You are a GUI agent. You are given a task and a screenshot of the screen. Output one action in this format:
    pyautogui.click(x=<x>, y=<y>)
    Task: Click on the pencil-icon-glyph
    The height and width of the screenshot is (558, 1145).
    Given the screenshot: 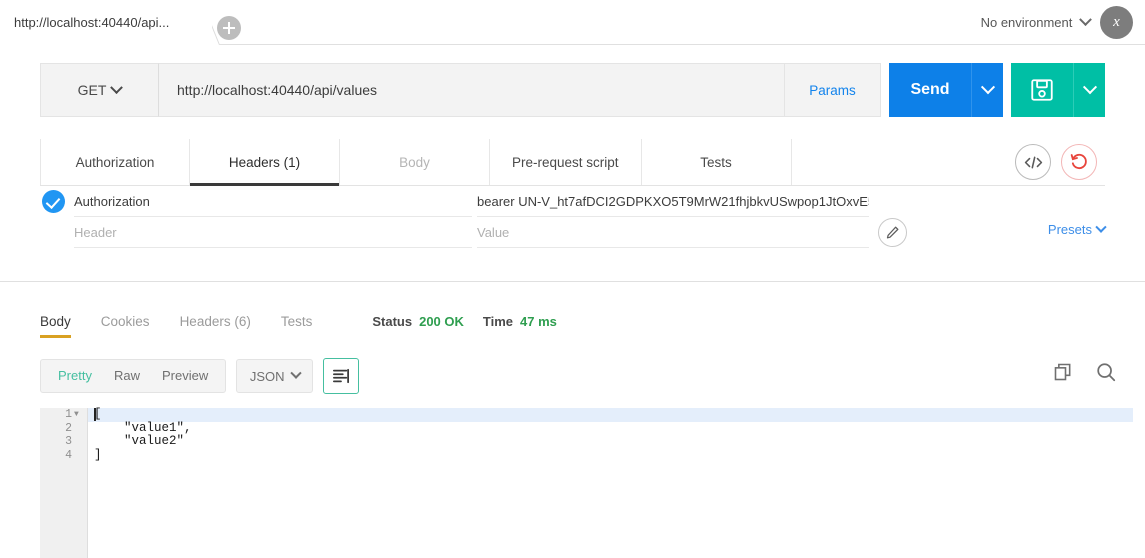 What is the action you would take?
    pyautogui.click(x=892, y=232)
    